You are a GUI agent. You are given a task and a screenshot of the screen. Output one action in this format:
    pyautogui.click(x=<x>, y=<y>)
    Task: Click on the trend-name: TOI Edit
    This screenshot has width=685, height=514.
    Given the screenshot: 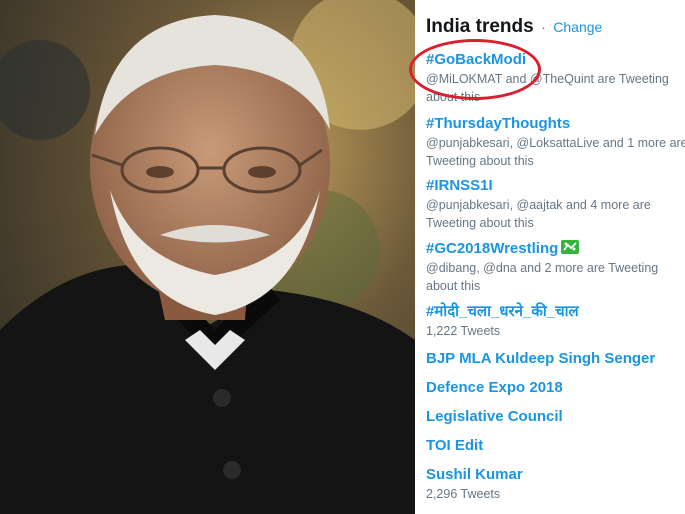 What is the action you would take?
    pyautogui.click(x=555, y=445)
    